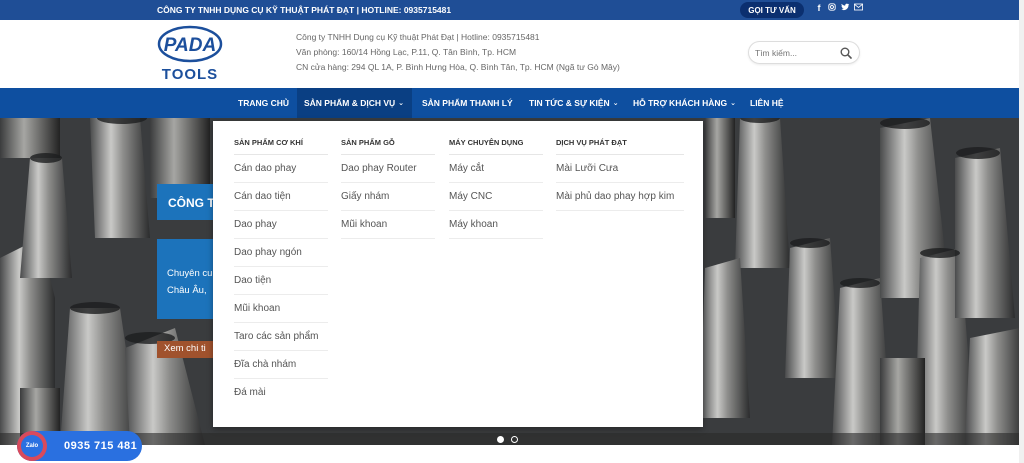 The image size is (1024, 463). Describe the element at coordinates (281, 146) in the screenshot. I see `menu-column-heading: SẢN PHẨM CƠ KHÍ` at that location.